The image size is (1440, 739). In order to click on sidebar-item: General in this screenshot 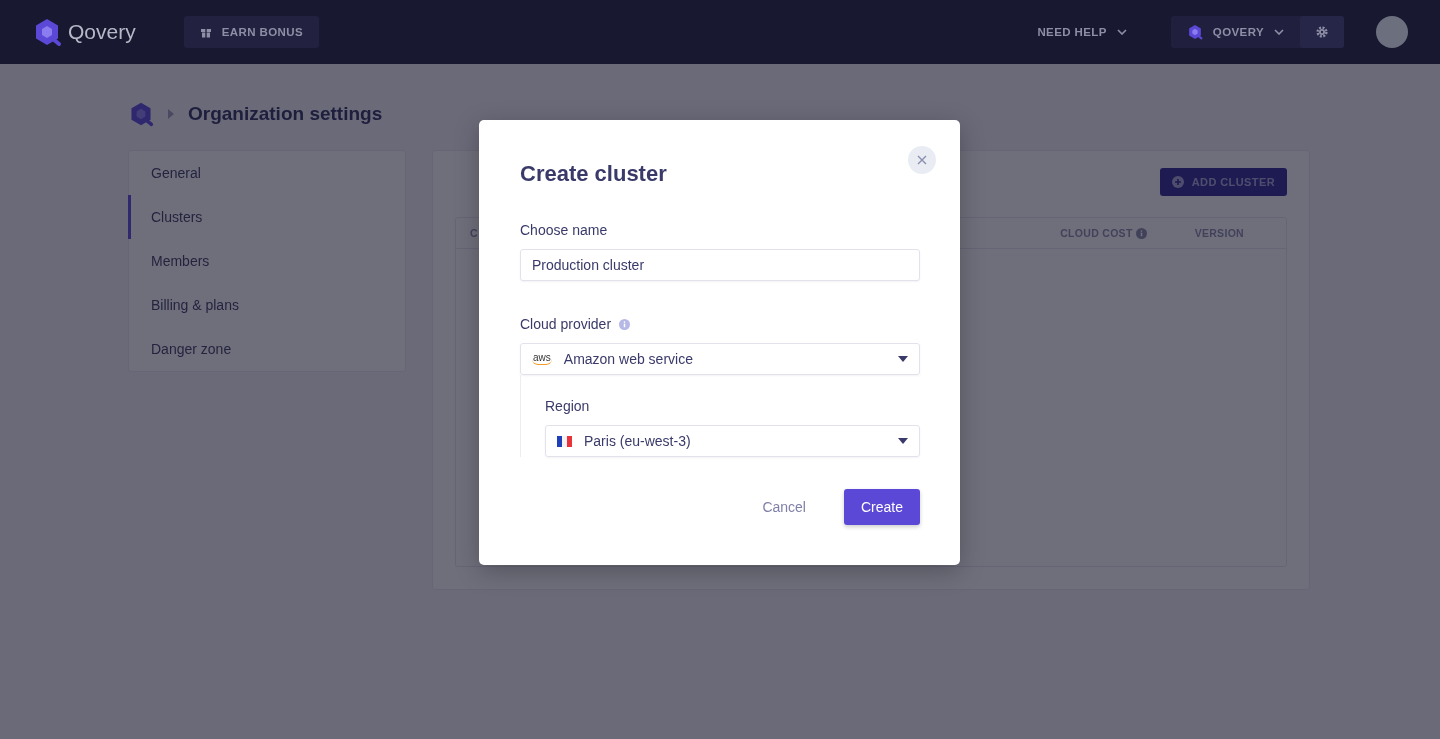, I will do `click(266, 173)`.